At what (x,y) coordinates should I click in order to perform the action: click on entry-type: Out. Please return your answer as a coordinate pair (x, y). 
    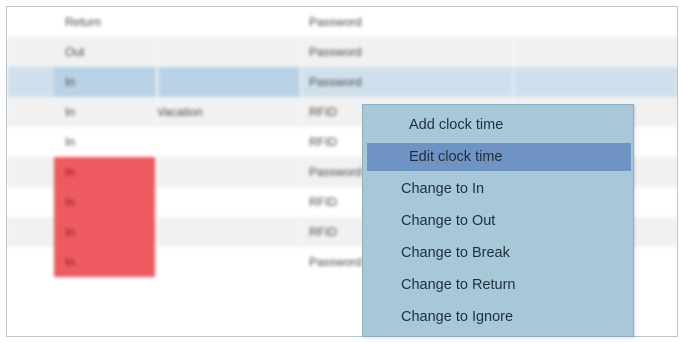
    Looking at the image, I should click on (75, 52).